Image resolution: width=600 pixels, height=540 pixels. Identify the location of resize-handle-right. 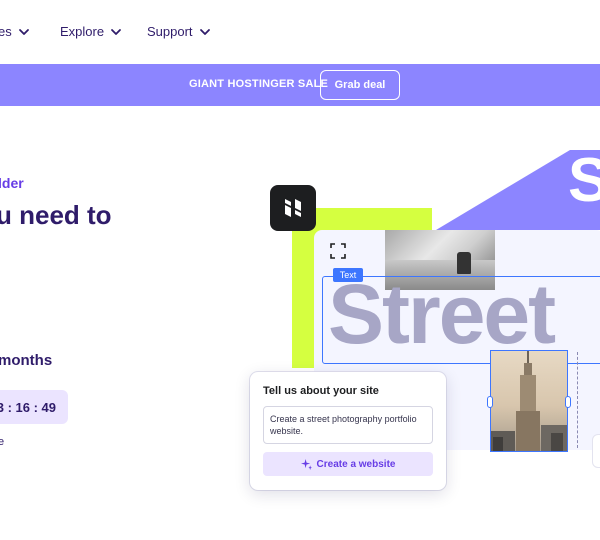
(568, 402).